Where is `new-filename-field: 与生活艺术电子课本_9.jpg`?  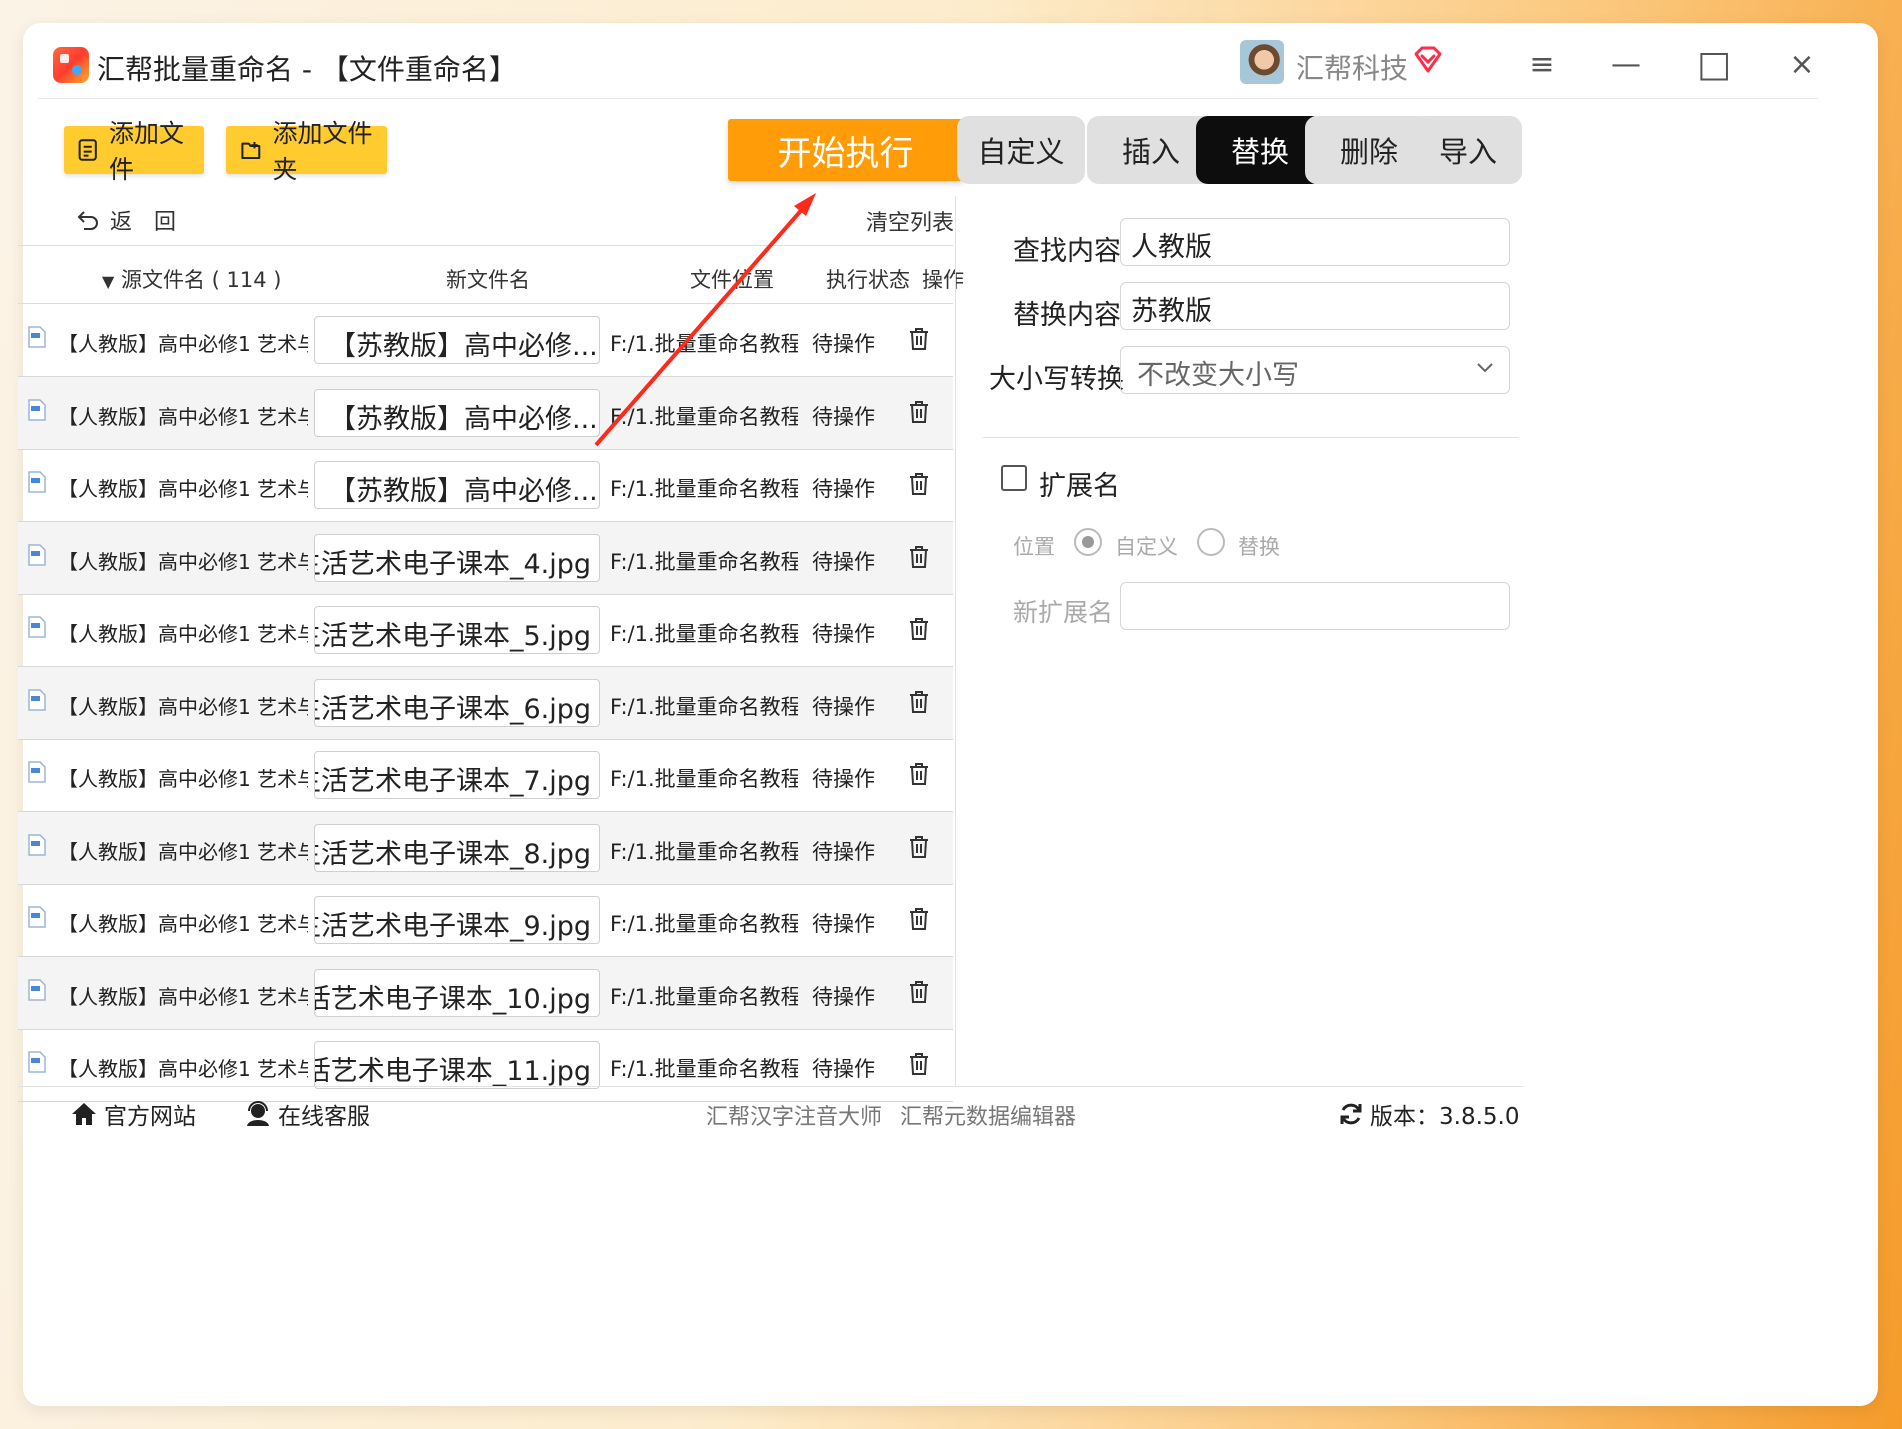
new-filename-field: 与生活艺术电子课本_9.jpg is located at coordinates (457, 920).